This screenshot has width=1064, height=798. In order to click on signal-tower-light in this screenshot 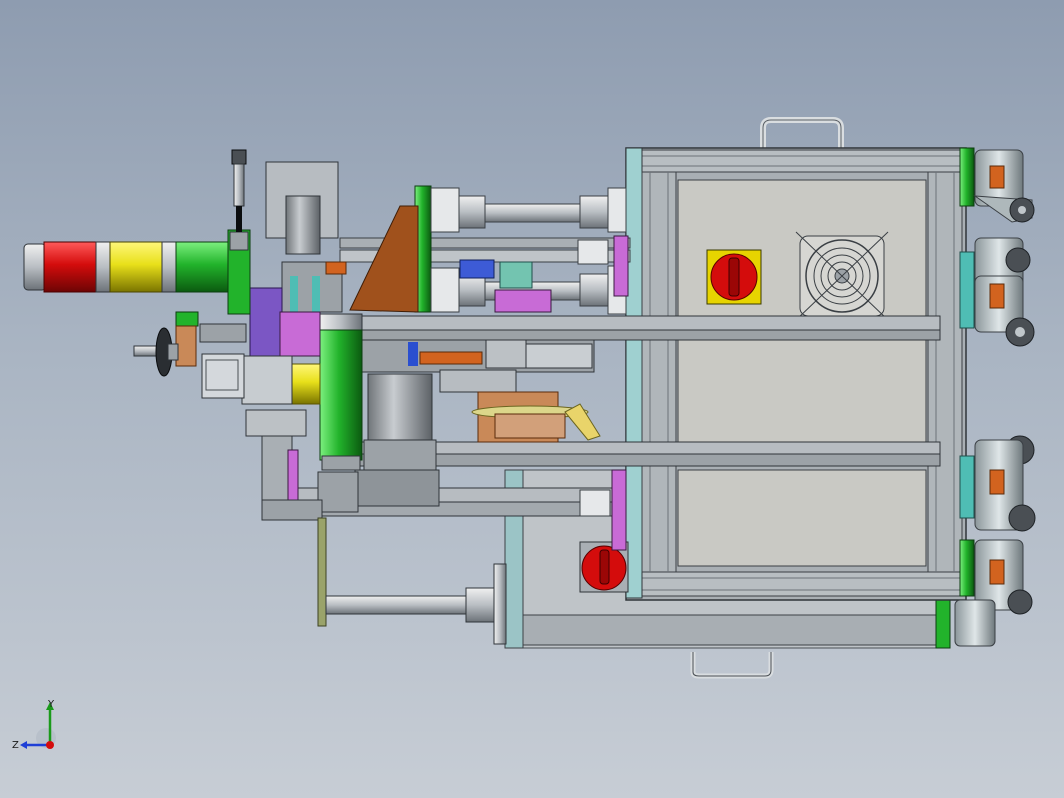, I will do `click(137, 272)`.